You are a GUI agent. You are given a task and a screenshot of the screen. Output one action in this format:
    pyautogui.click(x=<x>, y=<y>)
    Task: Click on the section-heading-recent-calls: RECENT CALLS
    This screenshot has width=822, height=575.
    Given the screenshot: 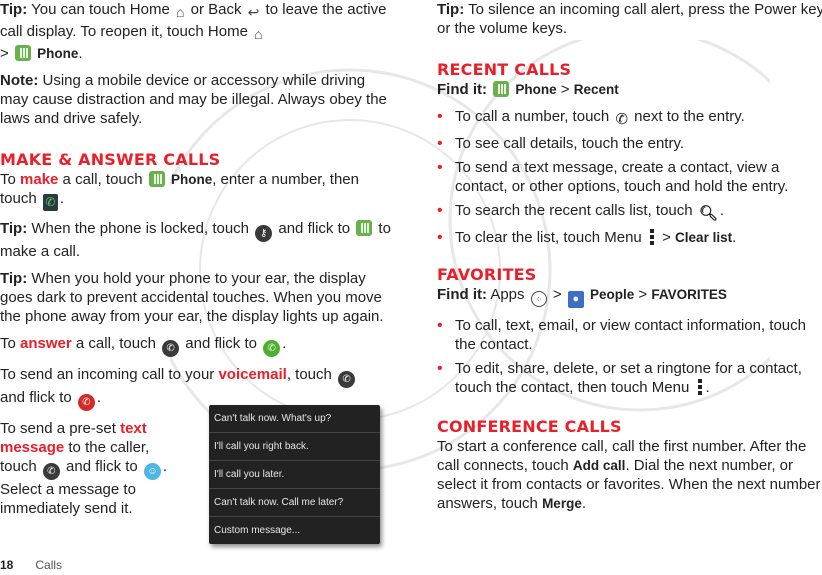 What is the action you would take?
    pyautogui.click(x=504, y=69)
    